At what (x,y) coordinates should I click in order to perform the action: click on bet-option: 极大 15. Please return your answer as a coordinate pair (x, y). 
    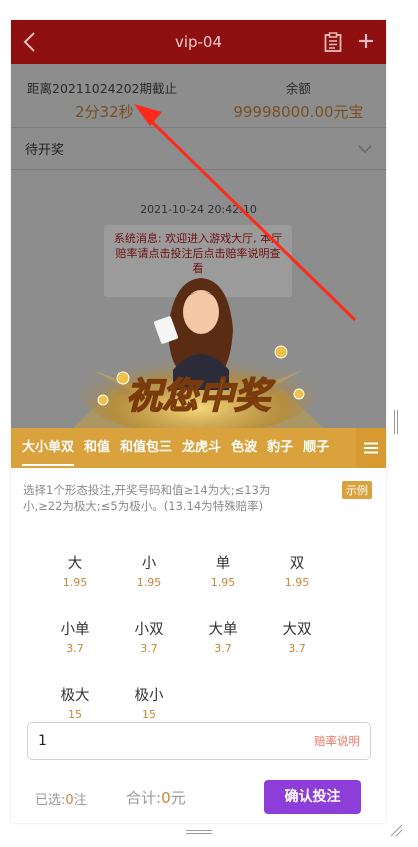
    Looking at the image, I should click on (75, 702).